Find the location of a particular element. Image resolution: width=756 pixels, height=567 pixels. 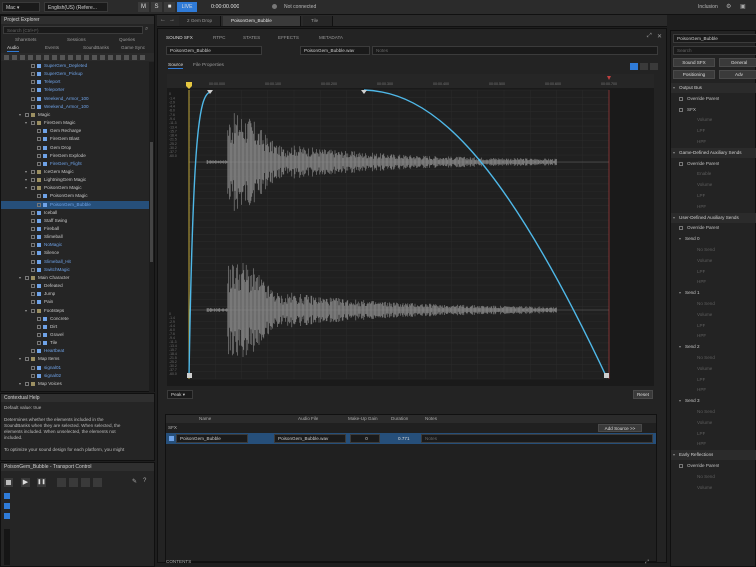

tree-item: ▾ Main Character is located at coordinates (75, 278).